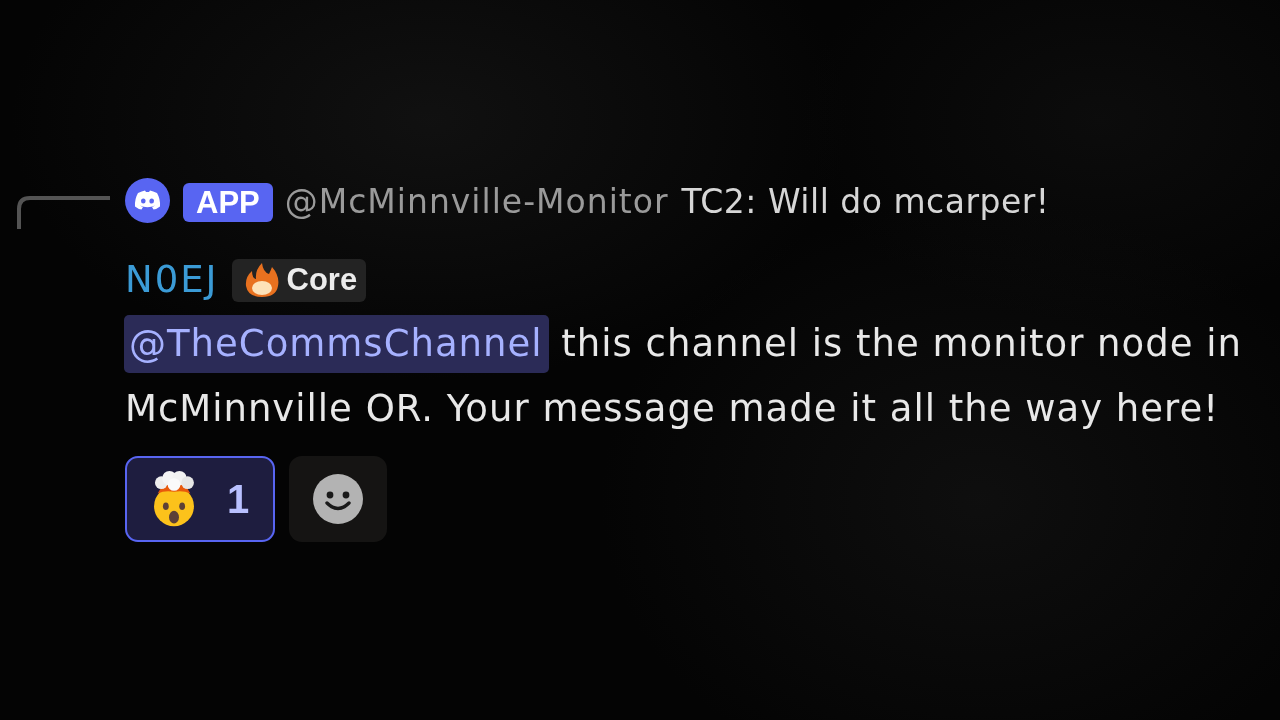 This screenshot has width=1280, height=720. I want to click on avatar-icon, so click(147, 200).